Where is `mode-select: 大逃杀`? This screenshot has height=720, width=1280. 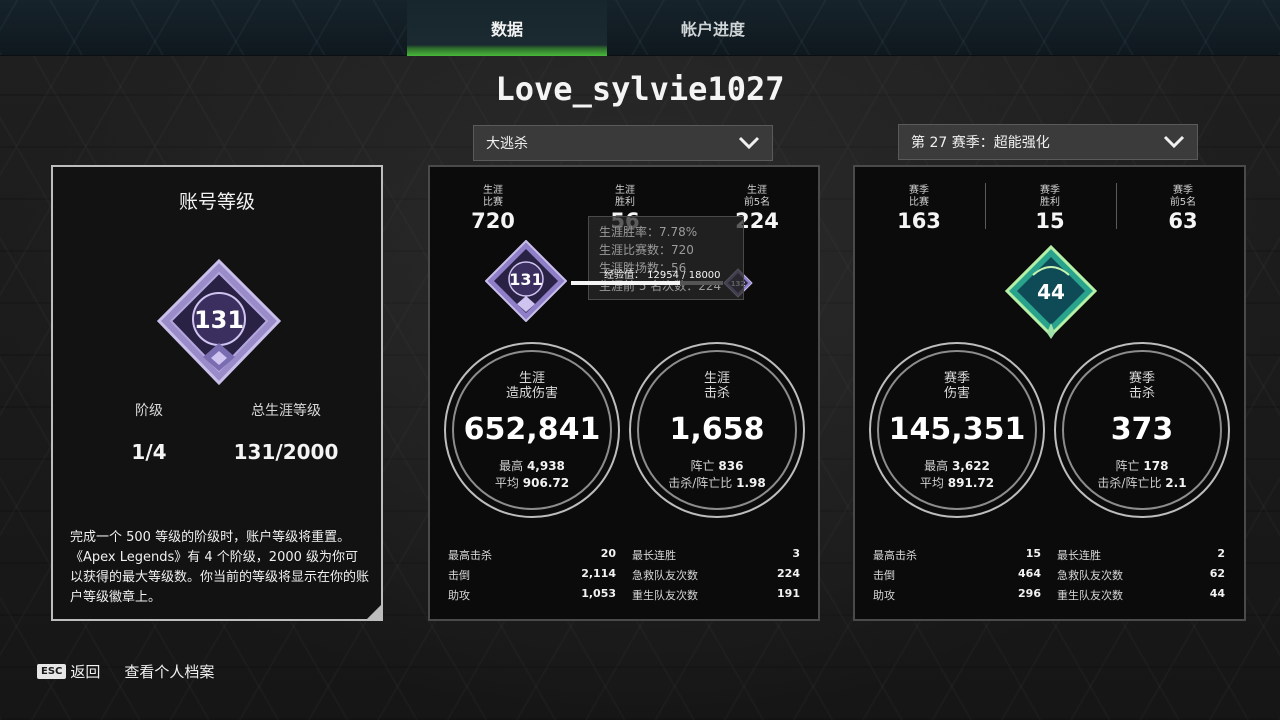
mode-select: 大逃杀 is located at coordinates (623, 143).